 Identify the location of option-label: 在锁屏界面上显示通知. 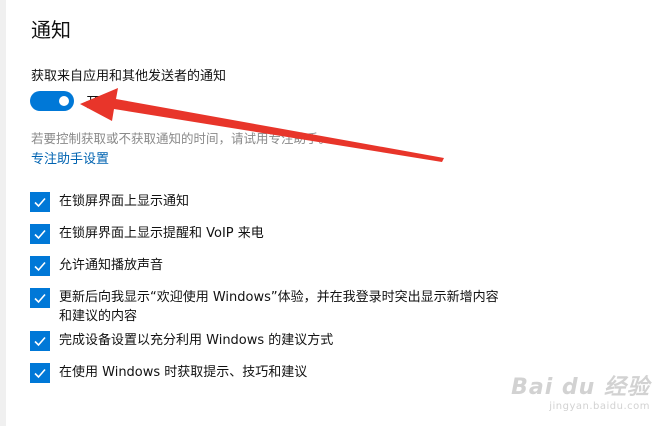
(124, 201).